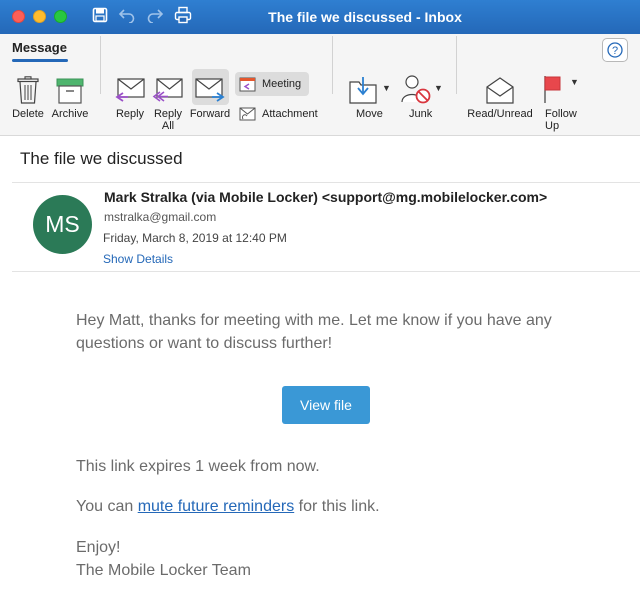 The width and height of the screenshot is (640, 594). I want to click on help-button: ?, so click(615, 50).